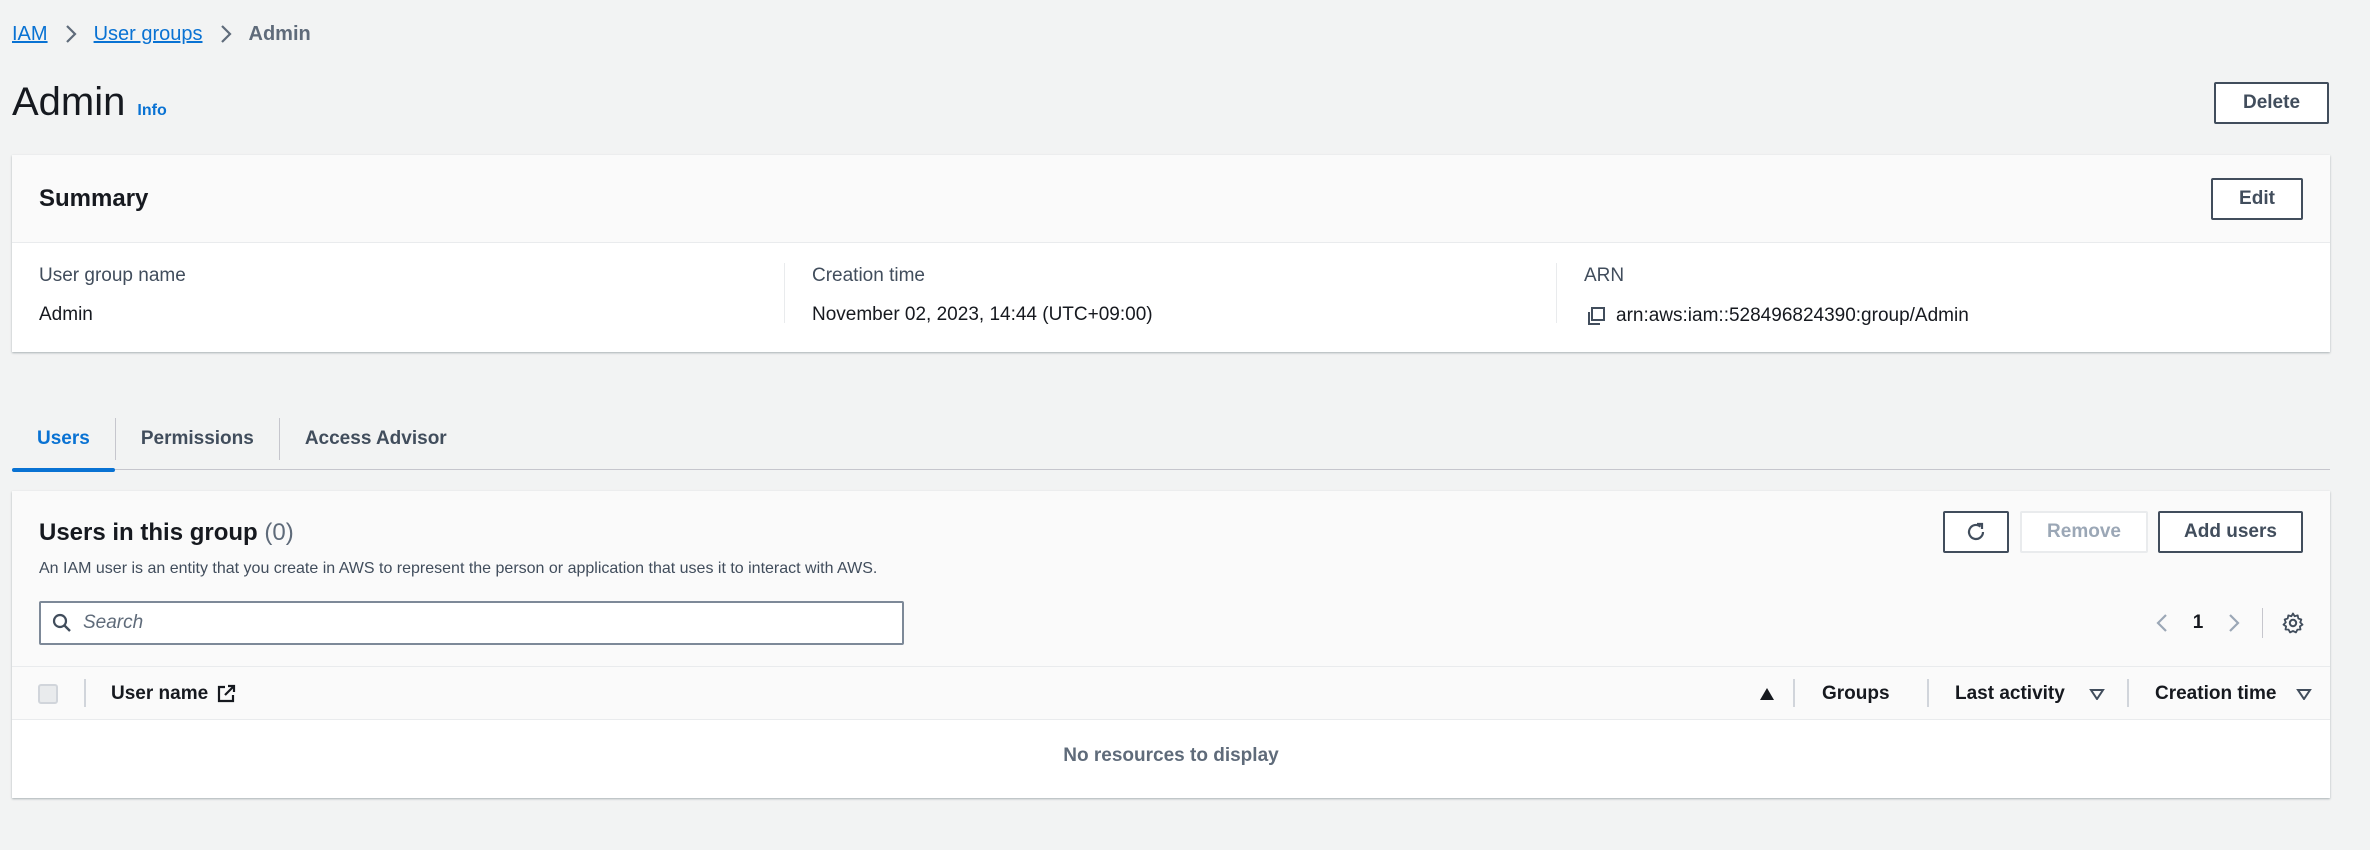  What do you see at coordinates (151, 111) in the screenshot?
I see `info-link: Info` at bounding box center [151, 111].